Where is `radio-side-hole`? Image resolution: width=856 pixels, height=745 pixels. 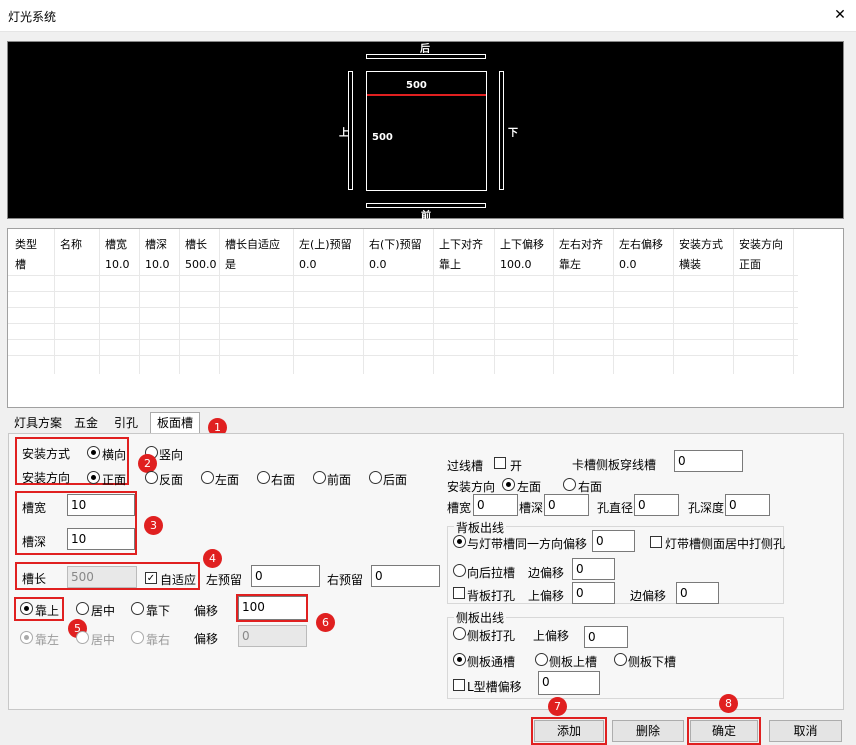
radio-side-hole is located at coordinates (459, 633).